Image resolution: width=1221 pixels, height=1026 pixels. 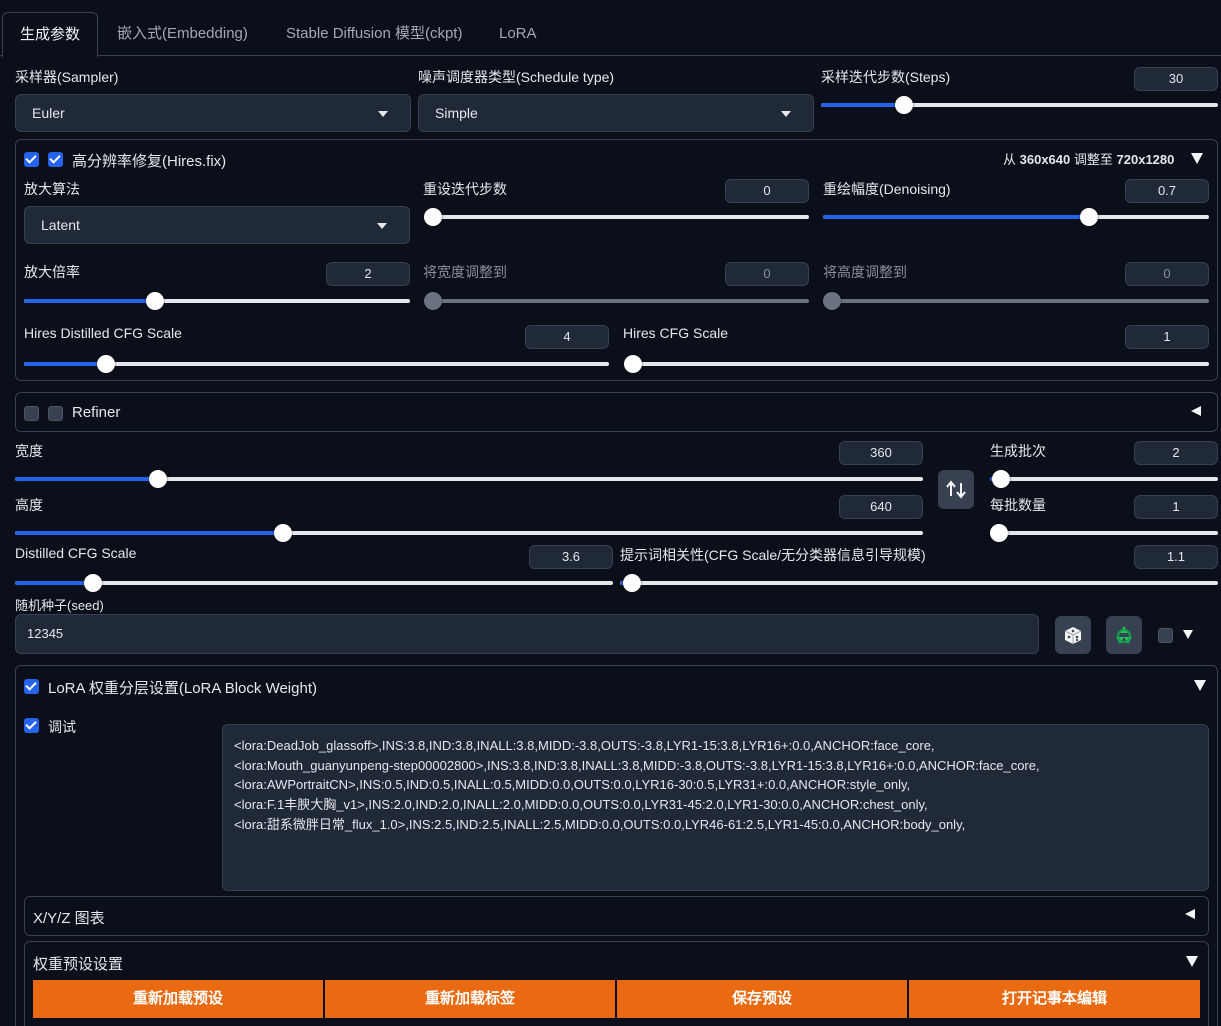 What do you see at coordinates (516, 77) in the screenshot?
I see `schedule-label: 噪声调度器类型(Schedule type)` at bounding box center [516, 77].